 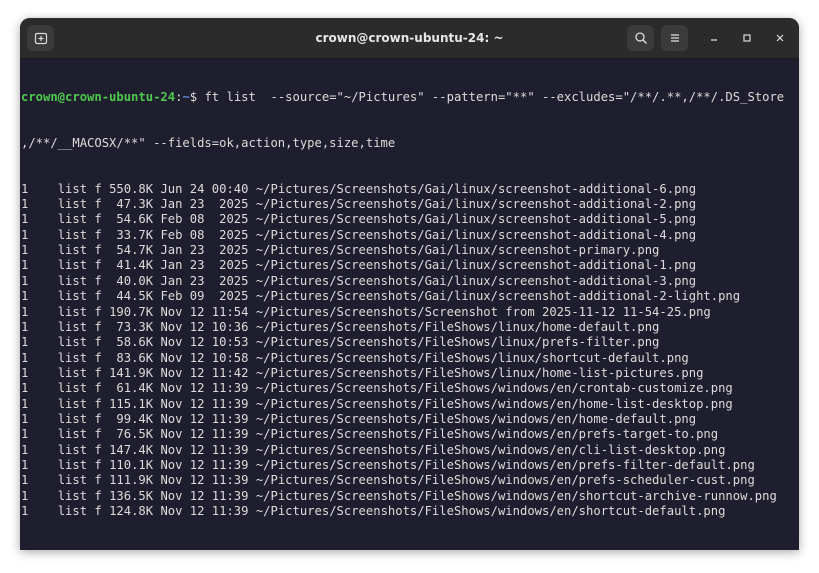 I want to click on close-button, so click(x=780, y=38).